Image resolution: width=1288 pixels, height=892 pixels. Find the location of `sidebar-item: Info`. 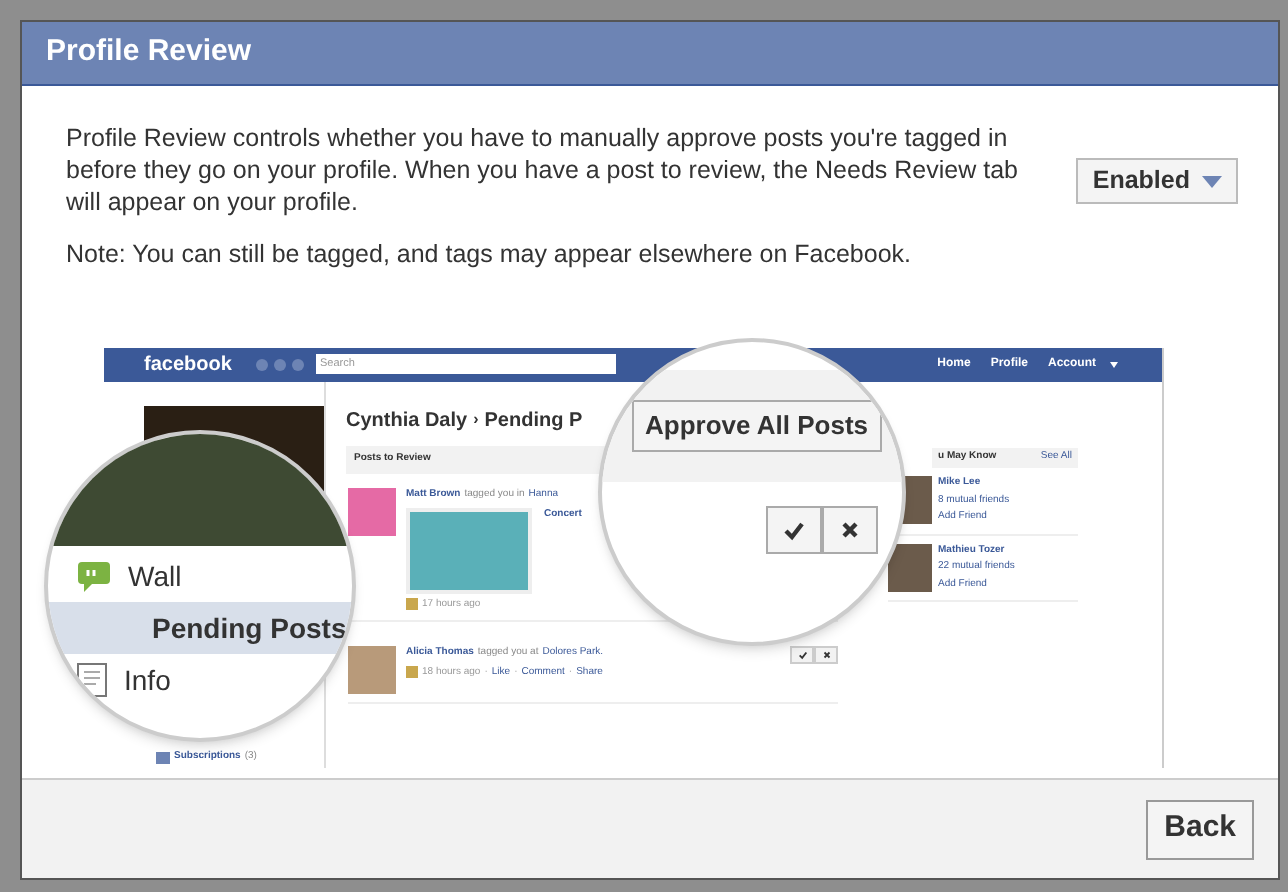

sidebar-item: Info is located at coordinates (200, 680).